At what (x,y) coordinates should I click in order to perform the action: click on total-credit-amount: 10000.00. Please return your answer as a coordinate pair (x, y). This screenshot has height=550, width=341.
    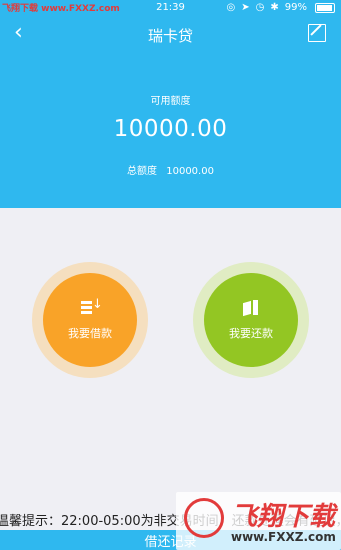
    Looking at the image, I should click on (190, 171).